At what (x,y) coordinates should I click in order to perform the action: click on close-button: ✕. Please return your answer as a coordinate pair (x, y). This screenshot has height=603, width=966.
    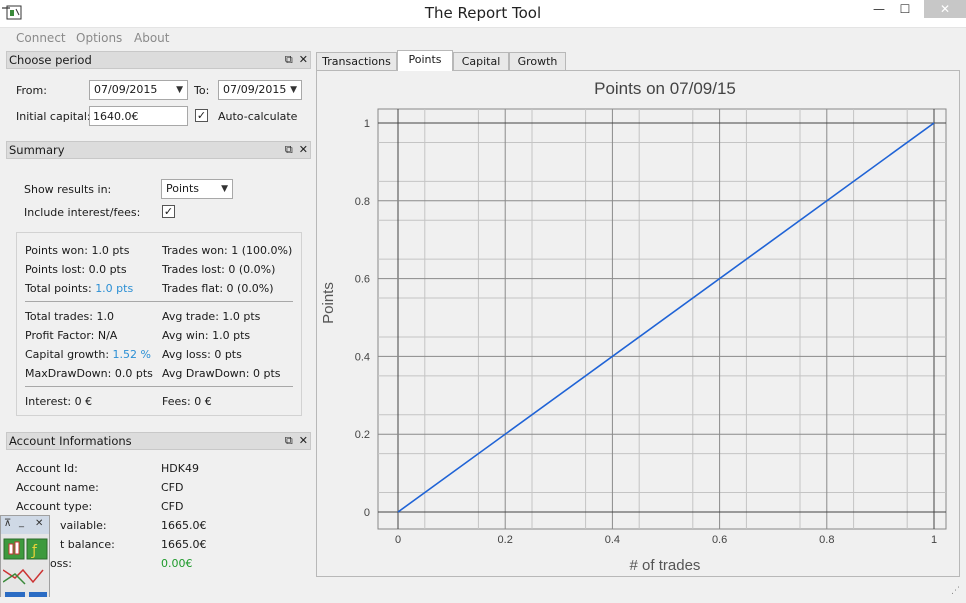
    Looking at the image, I should click on (945, 9).